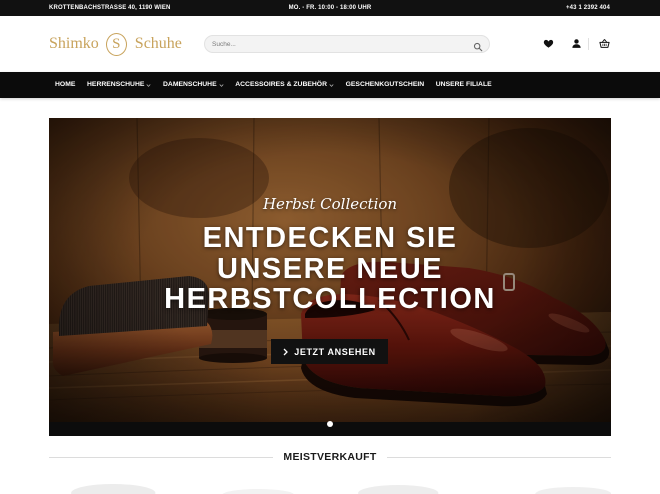 This screenshot has width=660, height=494. I want to click on heart-icon, so click(548, 43).